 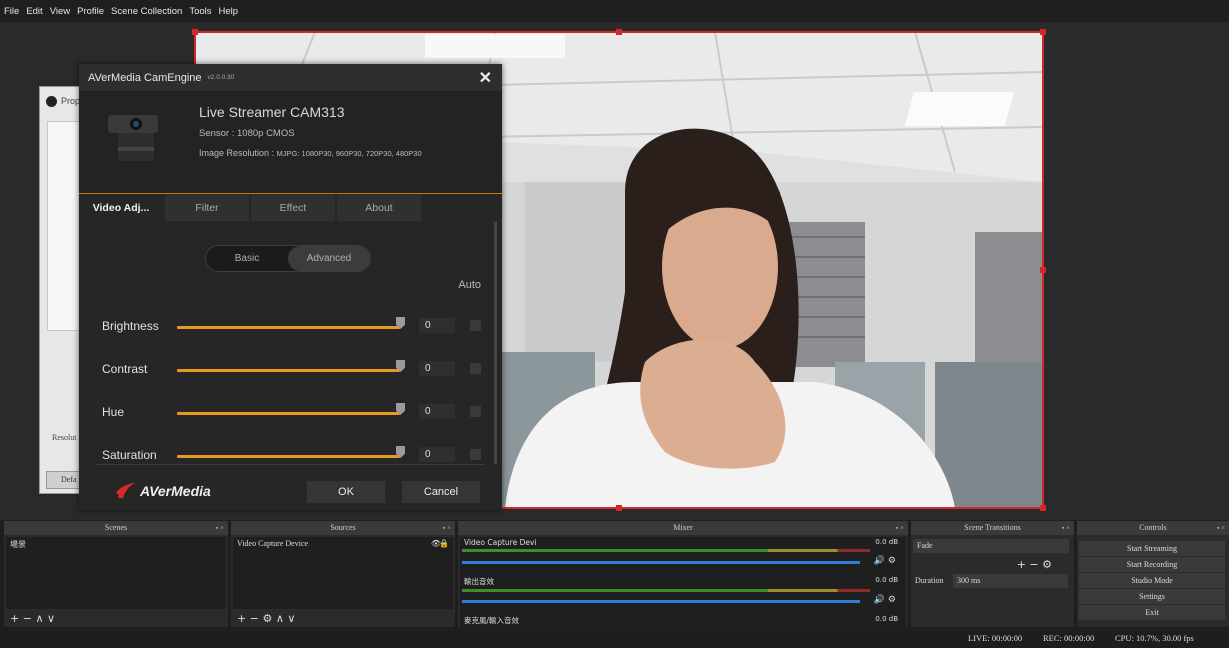 I want to click on contrast-label: Contrast, so click(x=125, y=369).